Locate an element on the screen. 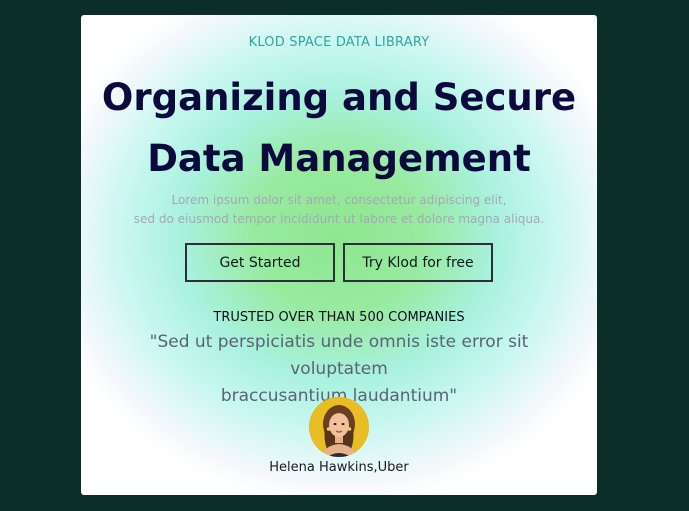 The image size is (689, 511). try-for-free-button: Try Klod for free is located at coordinates (418, 262).